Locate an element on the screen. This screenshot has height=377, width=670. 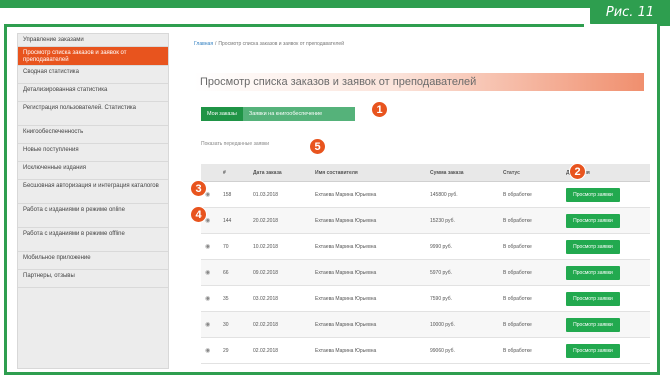
cell-id: 144 is located at coordinates (234, 220).